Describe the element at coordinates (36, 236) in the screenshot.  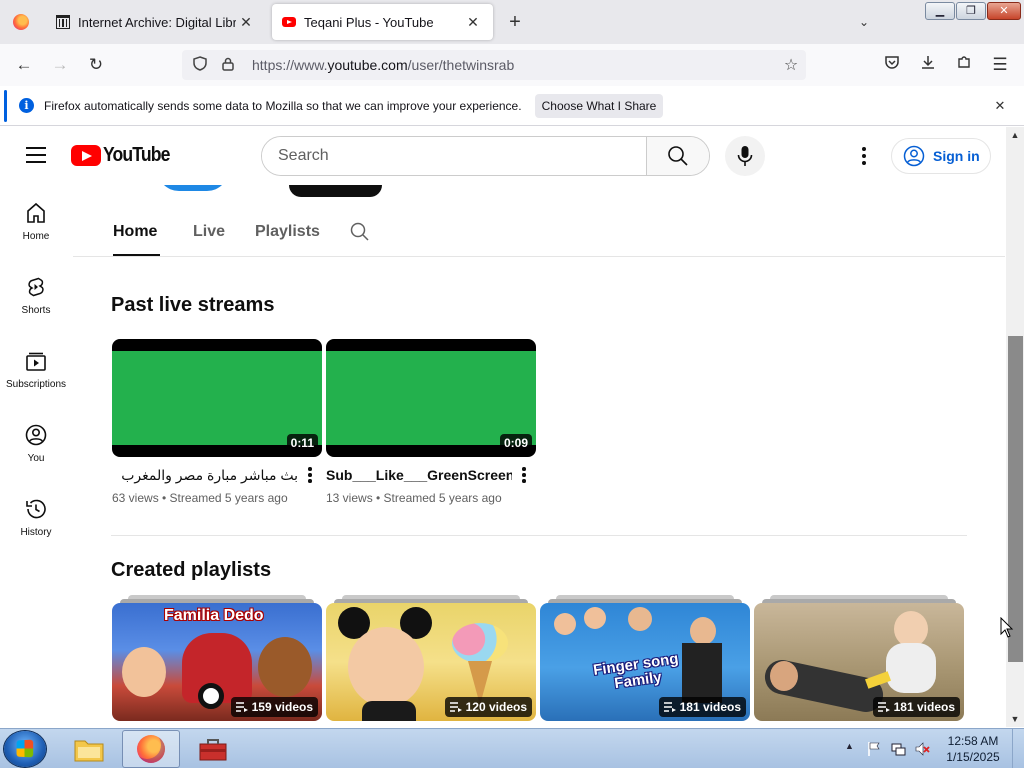
I see `guide-label: Home` at that location.